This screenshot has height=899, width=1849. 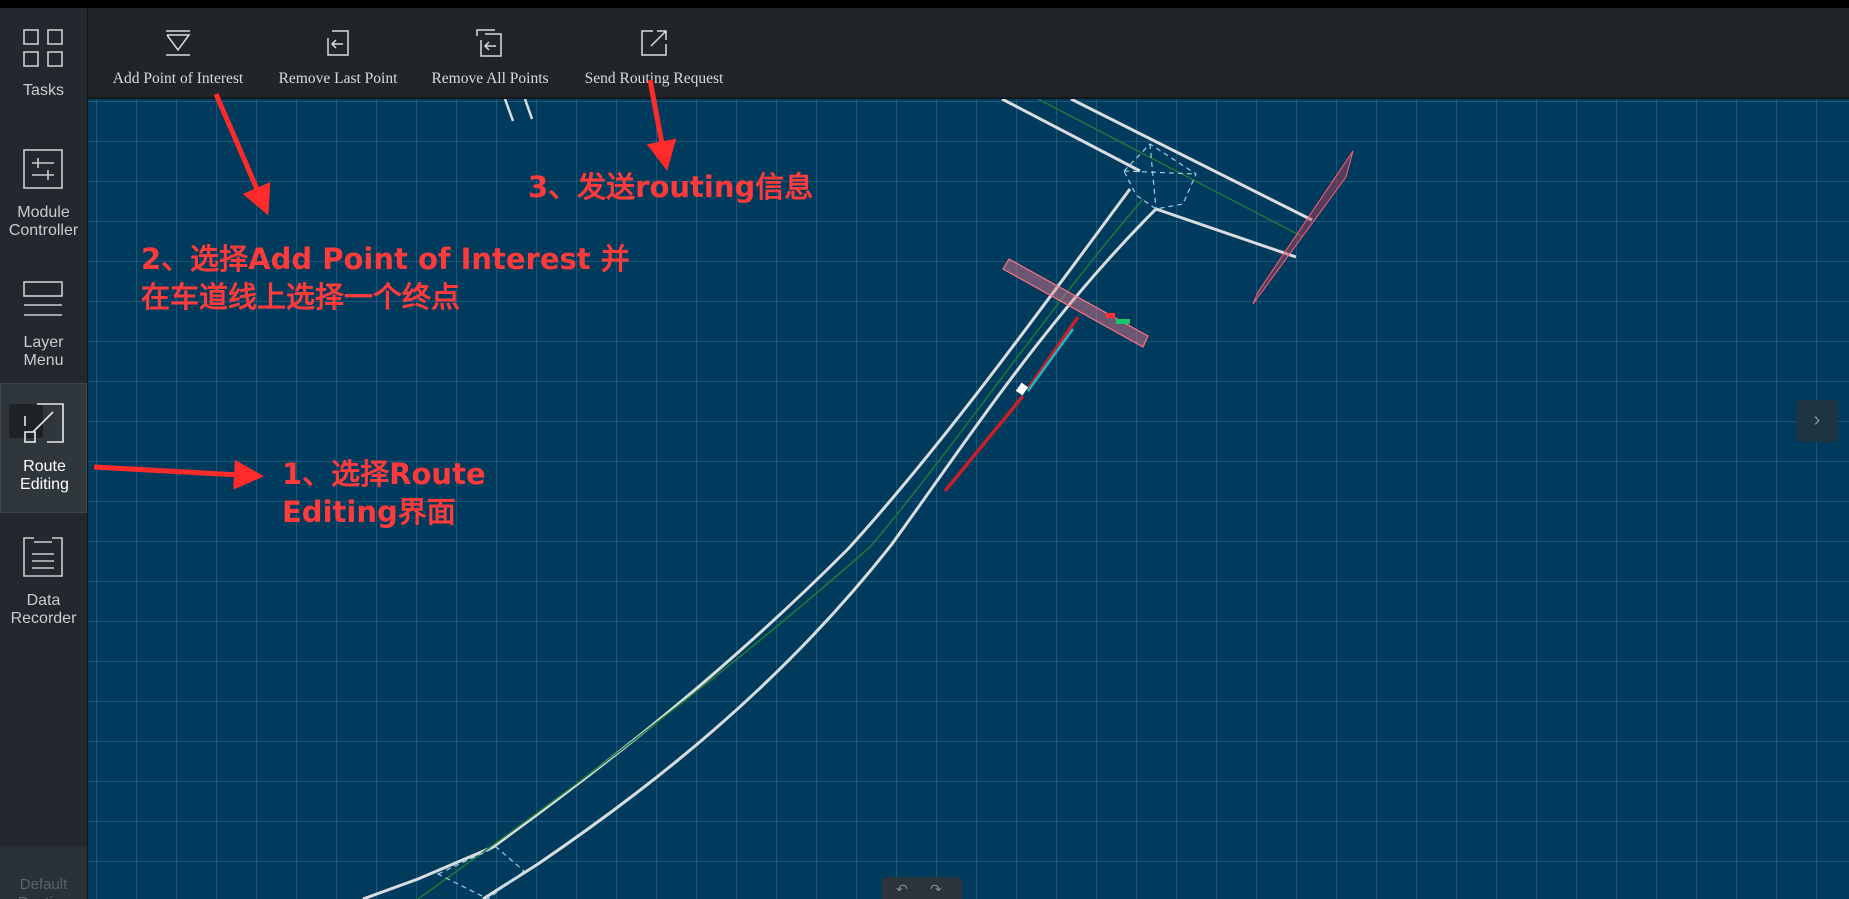 I want to click on remove-all-points-button: Remove All Points, so click(x=490, y=52).